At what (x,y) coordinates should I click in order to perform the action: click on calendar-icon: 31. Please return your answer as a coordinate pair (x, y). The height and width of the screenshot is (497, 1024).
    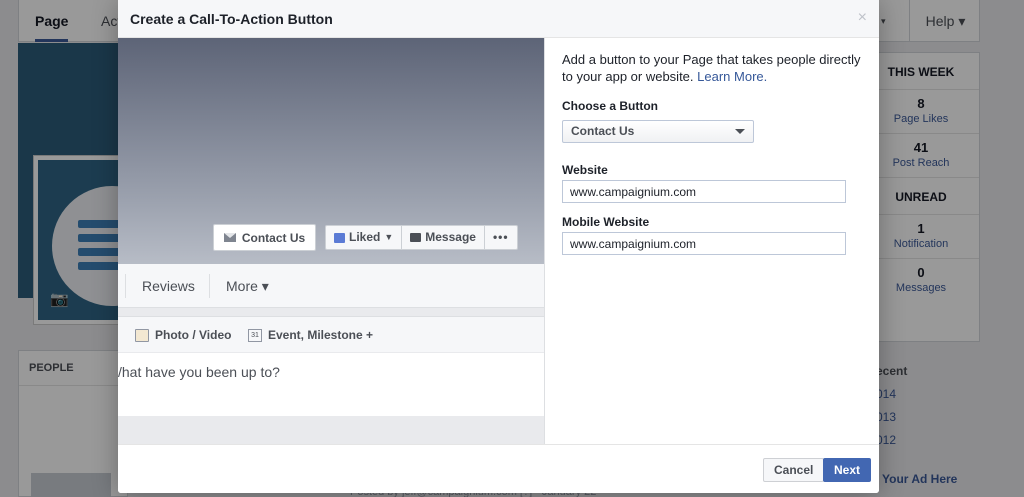
    Looking at the image, I should click on (255, 335).